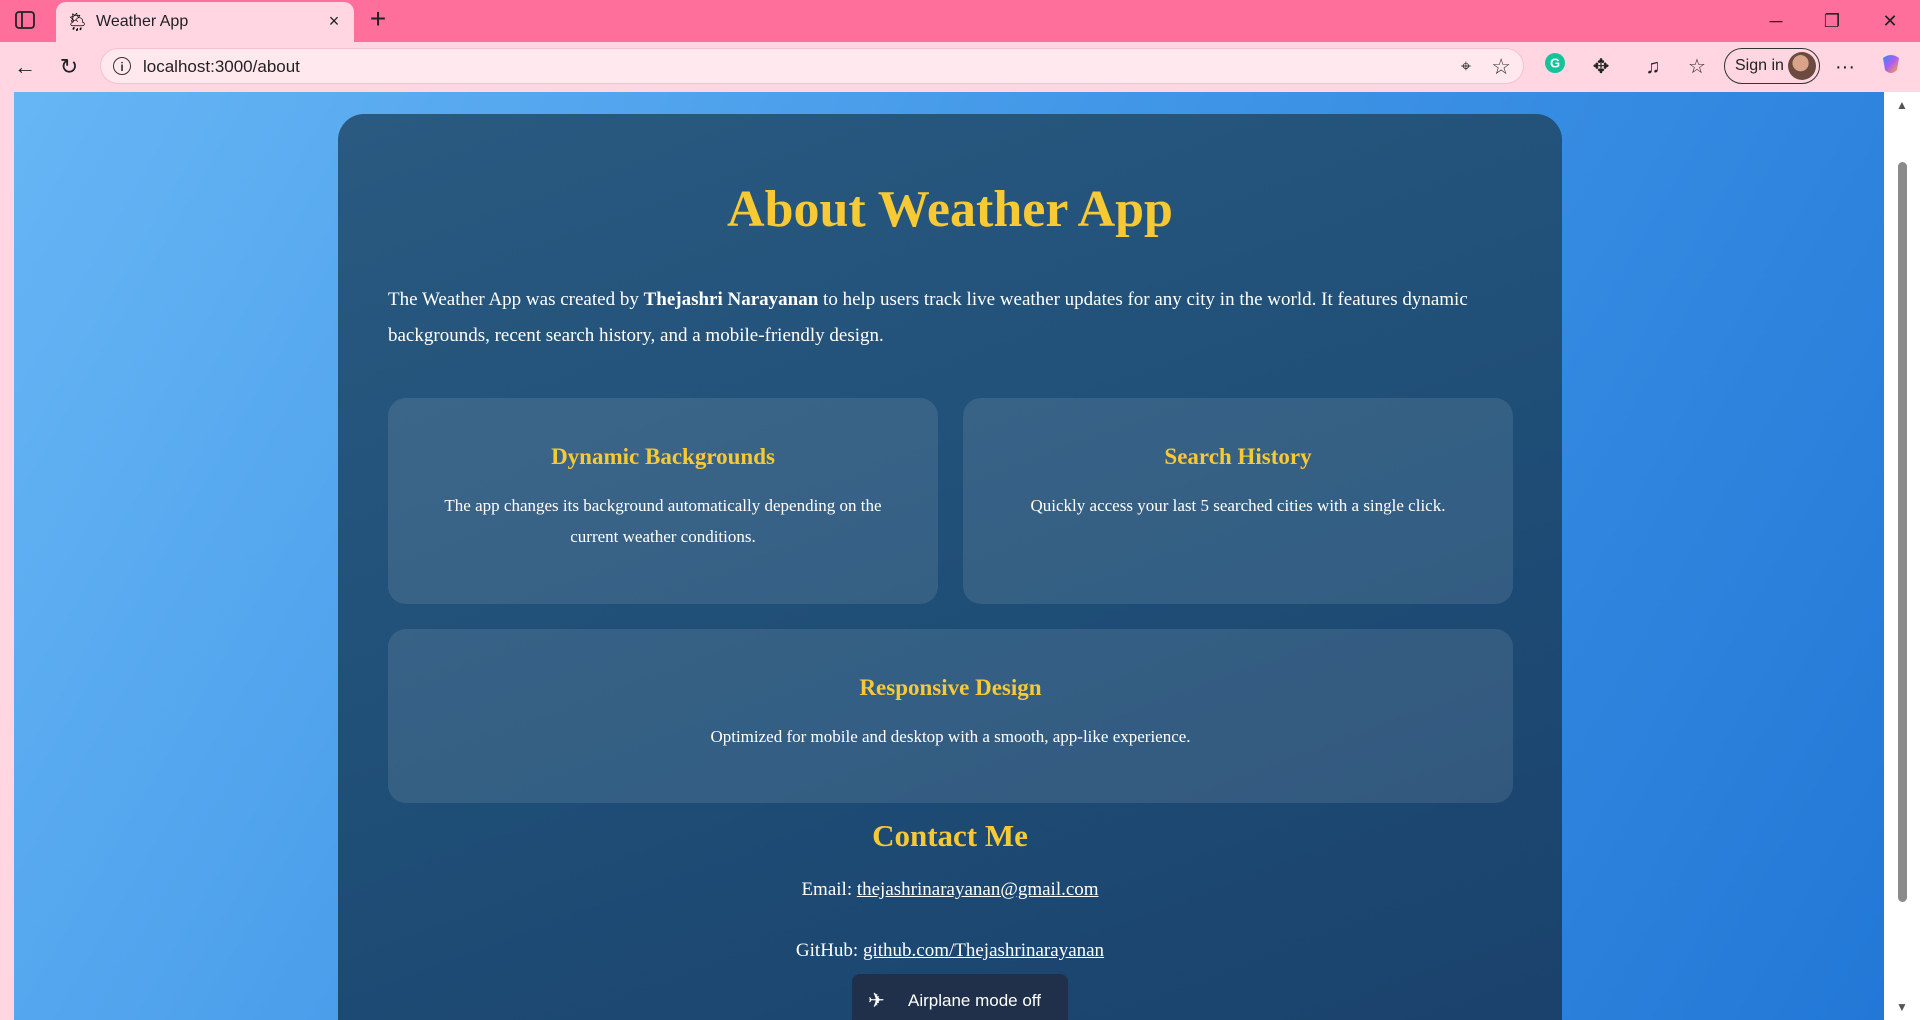 The width and height of the screenshot is (1920, 1020). I want to click on vertical-scrollbar: ▲ ▼, so click(1902, 556).